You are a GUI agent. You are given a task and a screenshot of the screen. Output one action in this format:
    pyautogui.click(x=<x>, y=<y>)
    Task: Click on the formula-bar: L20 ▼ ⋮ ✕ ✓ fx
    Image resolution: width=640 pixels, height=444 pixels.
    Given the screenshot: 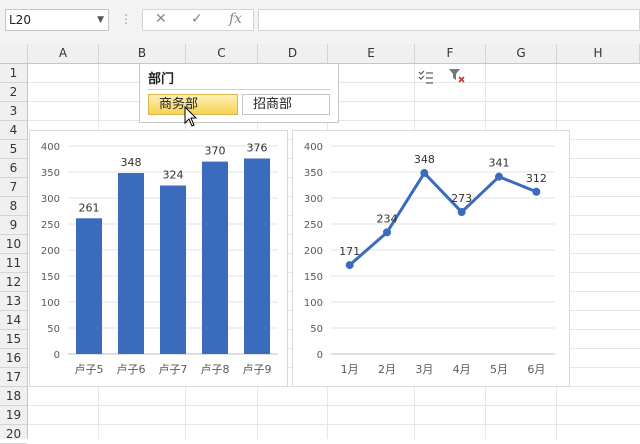 What is the action you would take?
    pyautogui.click(x=320, y=22)
    